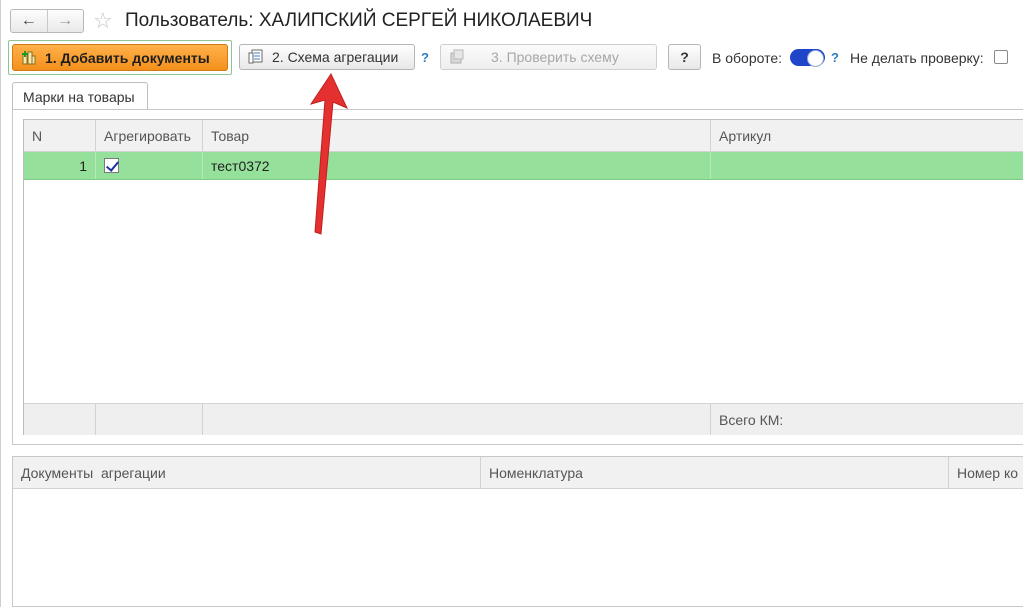 The width and height of the screenshot is (1023, 607). What do you see at coordinates (457, 56) in the screenshot?
I see `check-scheme-icon` at bounding box center [457, 56].